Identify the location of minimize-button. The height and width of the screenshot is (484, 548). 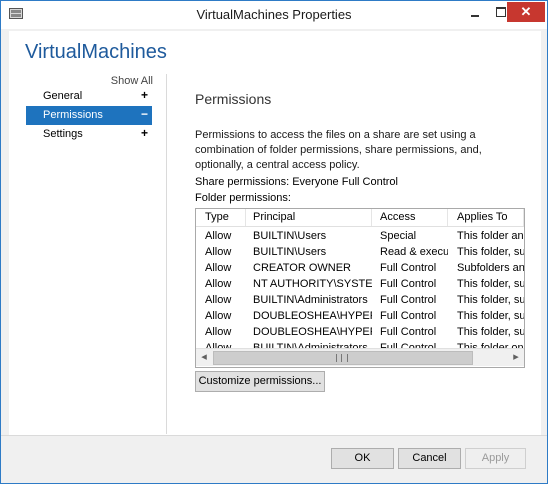
(475, 12).